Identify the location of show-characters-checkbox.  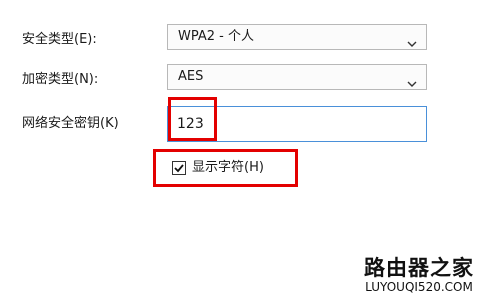
(179, 168).